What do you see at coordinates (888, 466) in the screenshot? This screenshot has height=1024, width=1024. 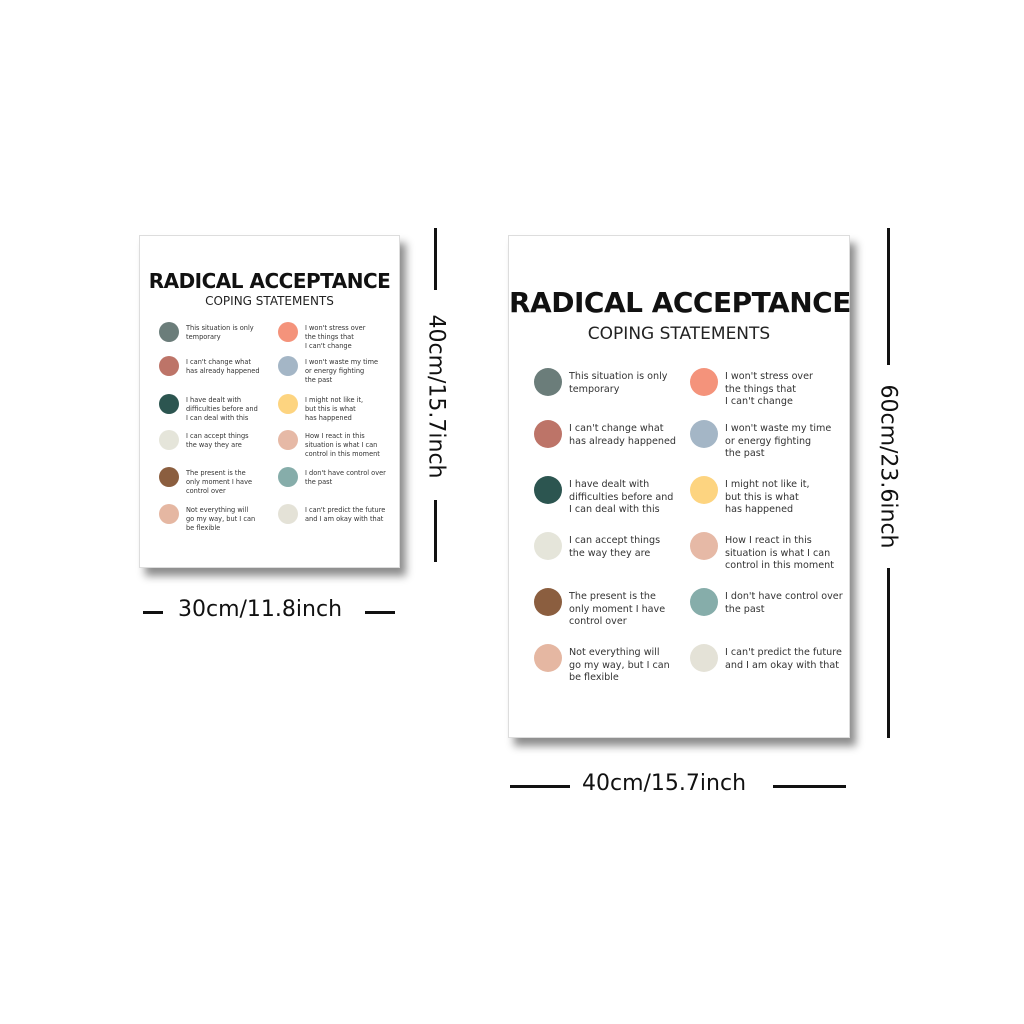 I see `large-height-label: 60cm/23.6inch` at bounding box center [888, 466].